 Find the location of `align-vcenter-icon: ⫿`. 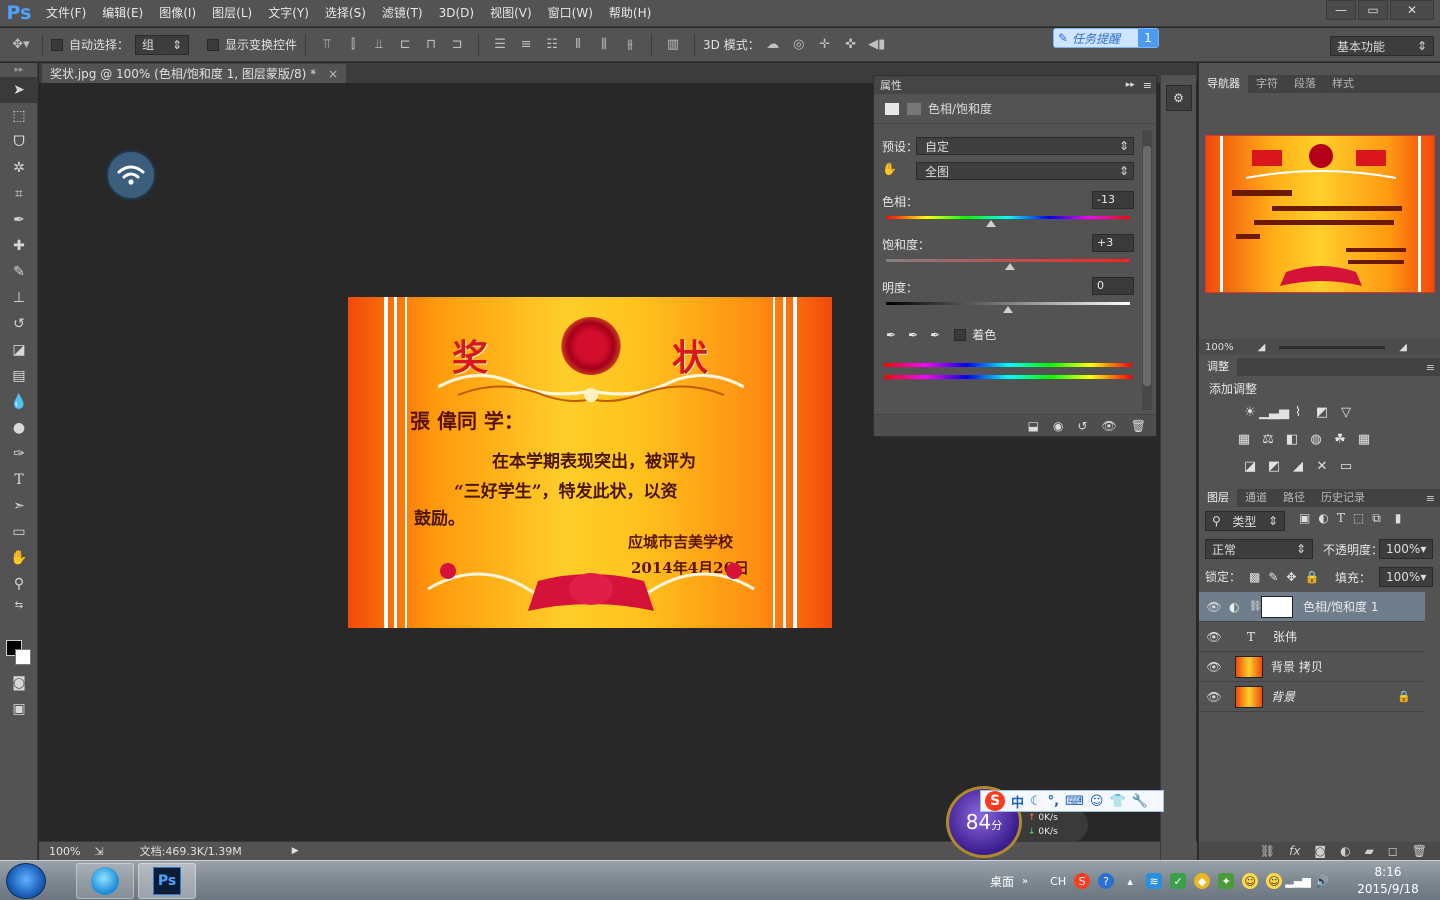

align-vcenter-icon: ⫿ is located at coordinates (353, 45).